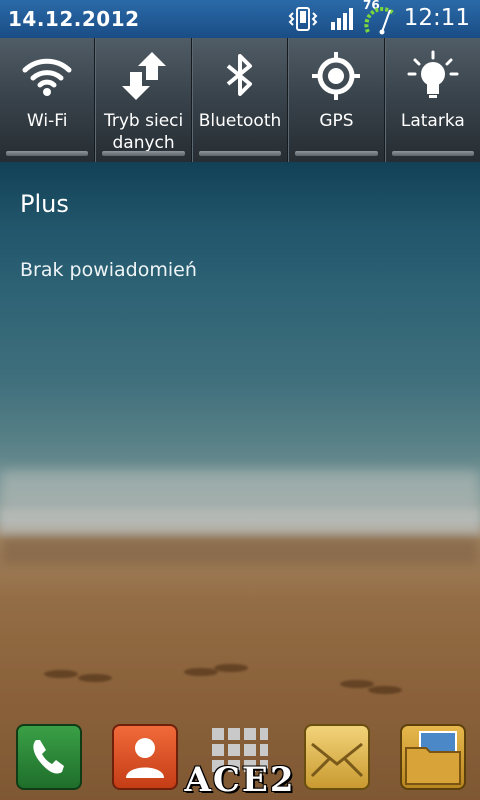  What do you see at coordinates (303, 19) in the screenshot?
I see `vibrate-icon` at bounding box center [303, 19].